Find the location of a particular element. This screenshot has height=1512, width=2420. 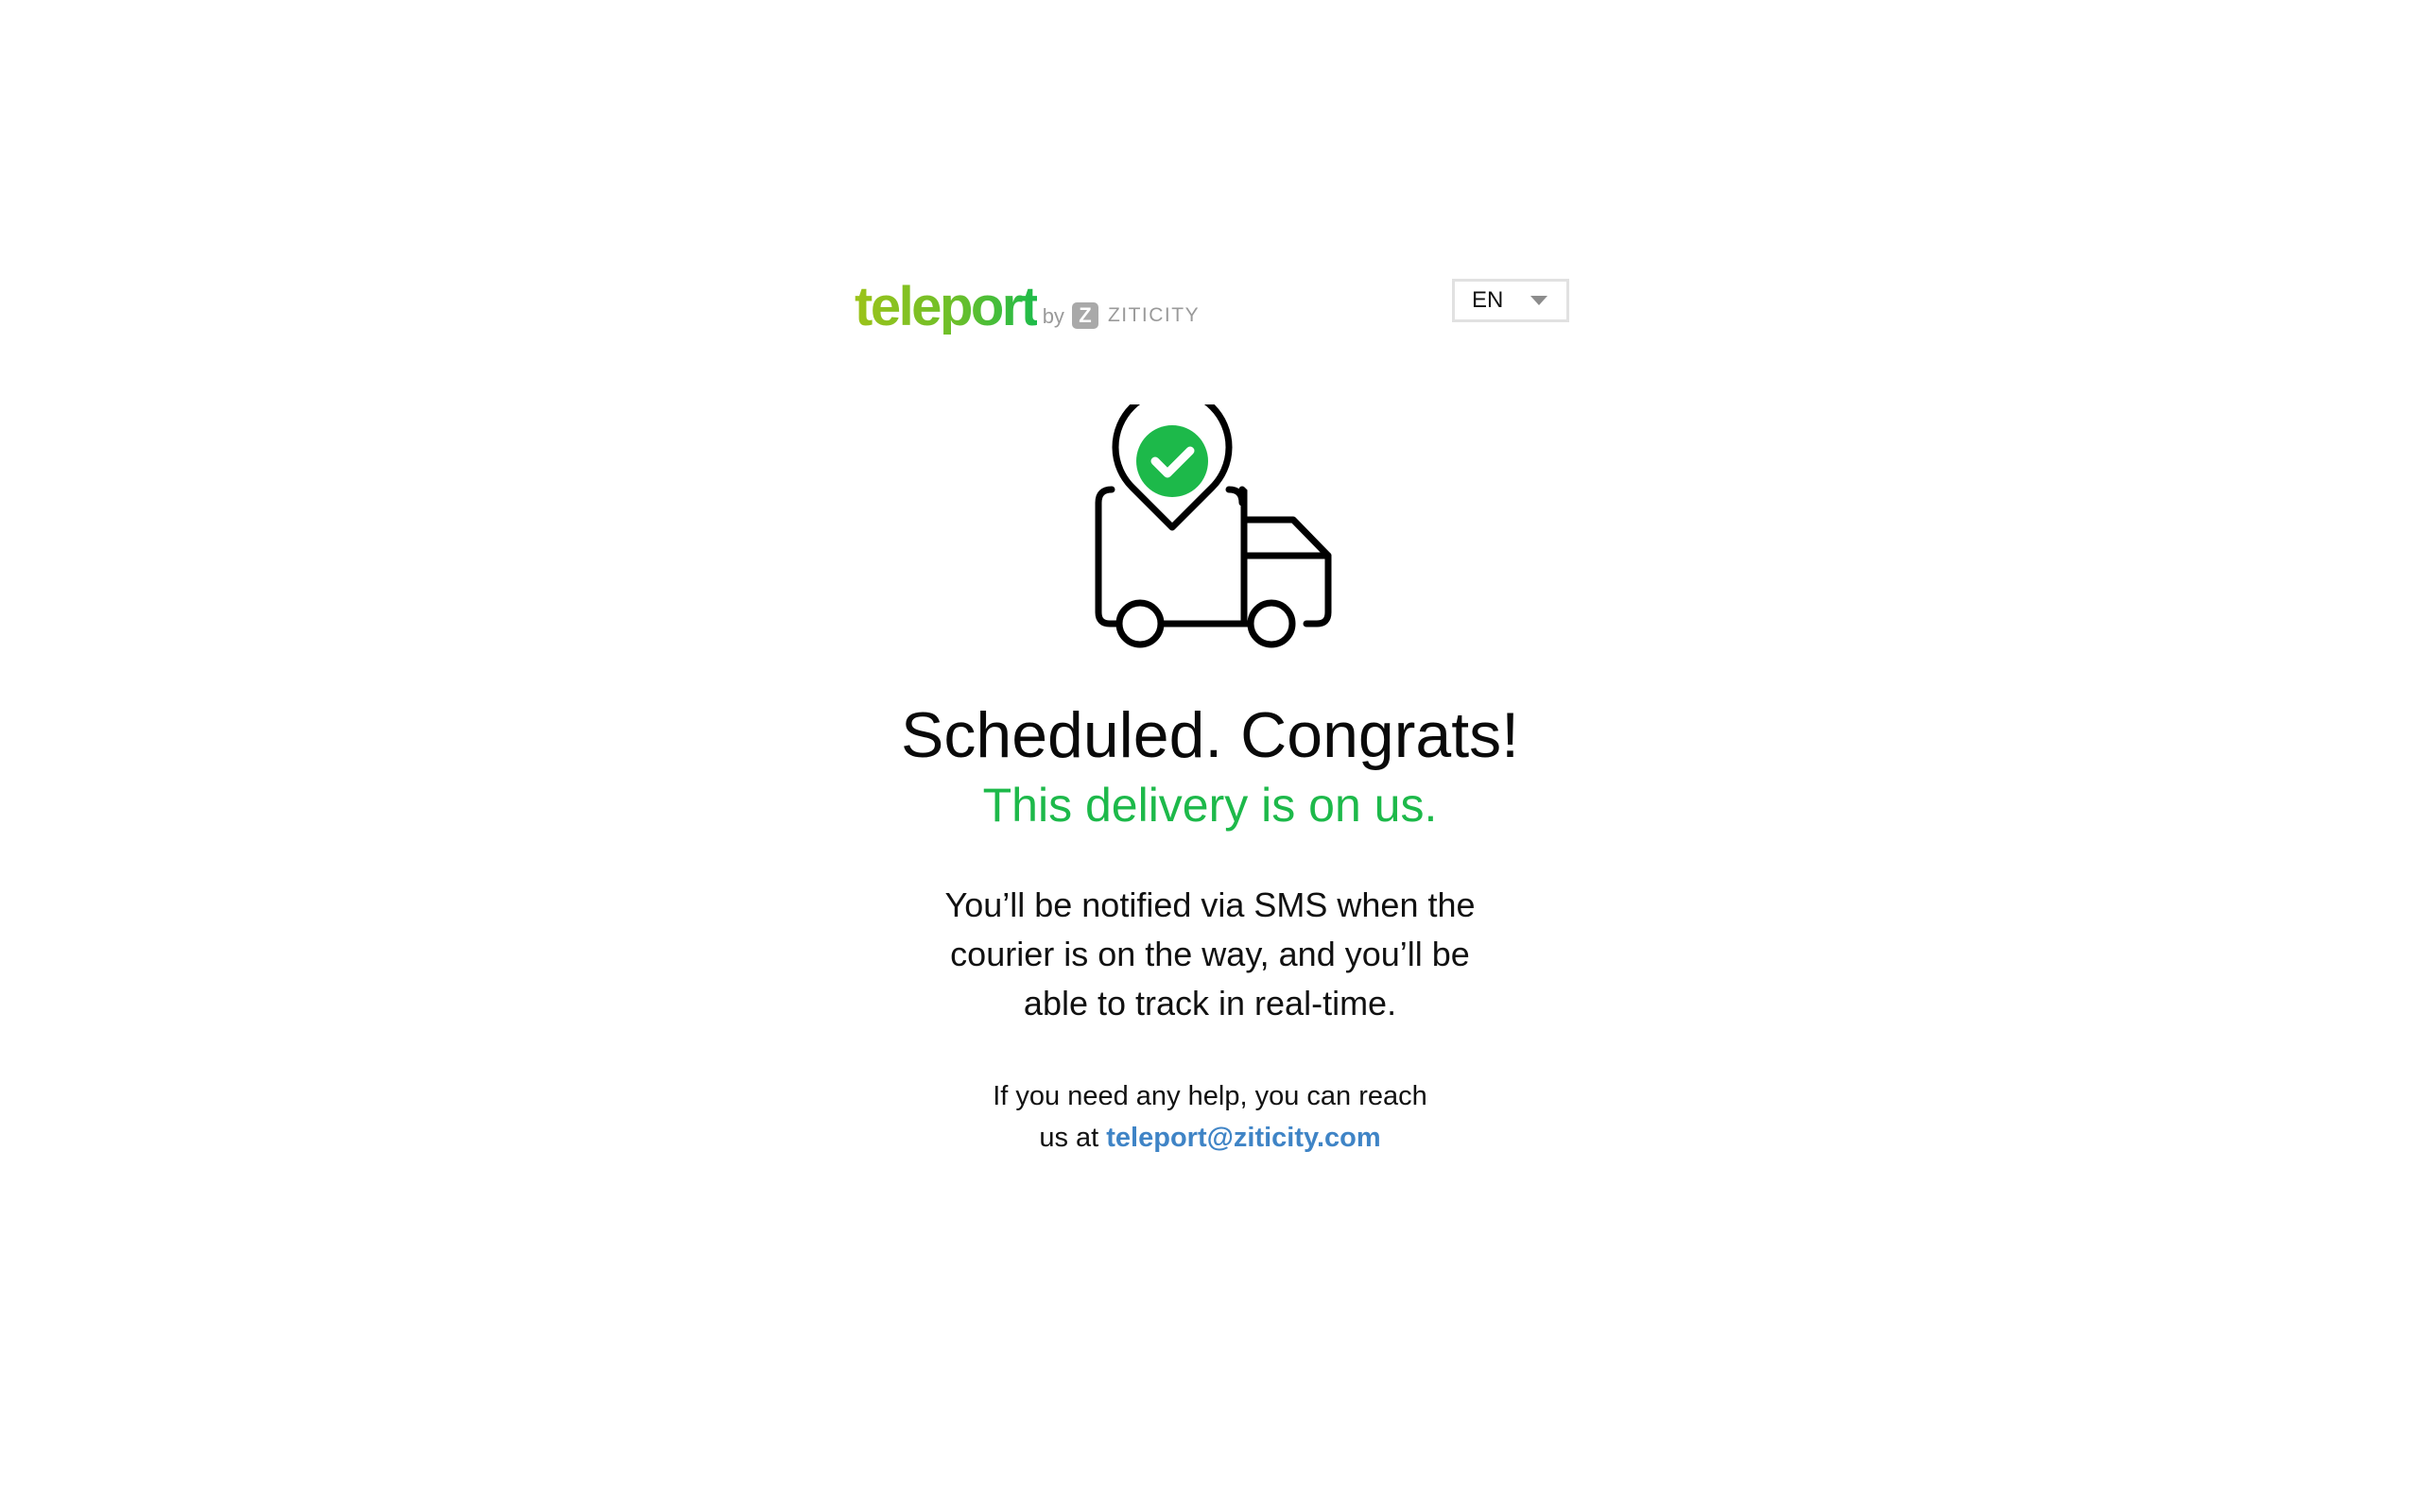

logo-wordmark: teleport is located at coordinates (947, 306).